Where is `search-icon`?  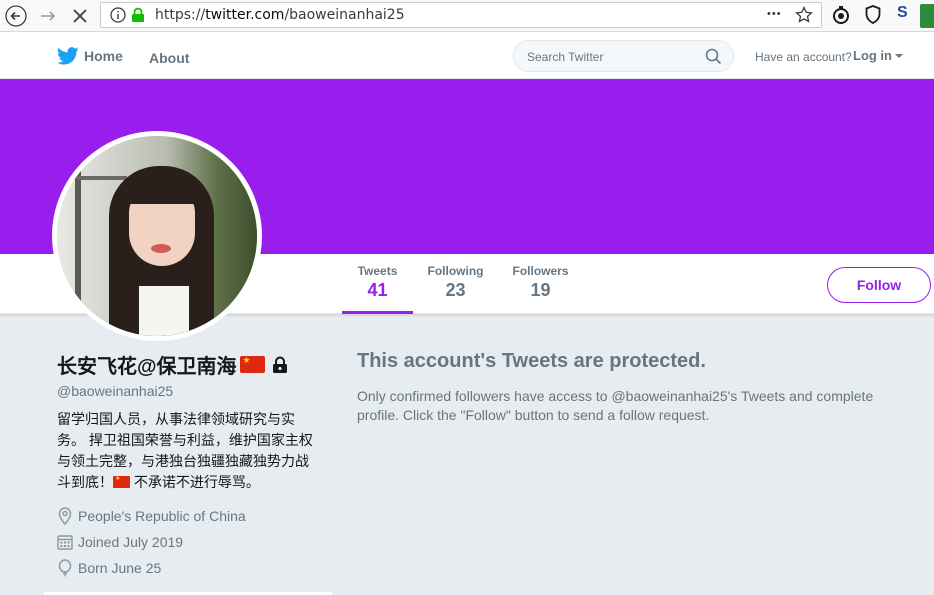
search-icon is located at coordinates (713, 56).